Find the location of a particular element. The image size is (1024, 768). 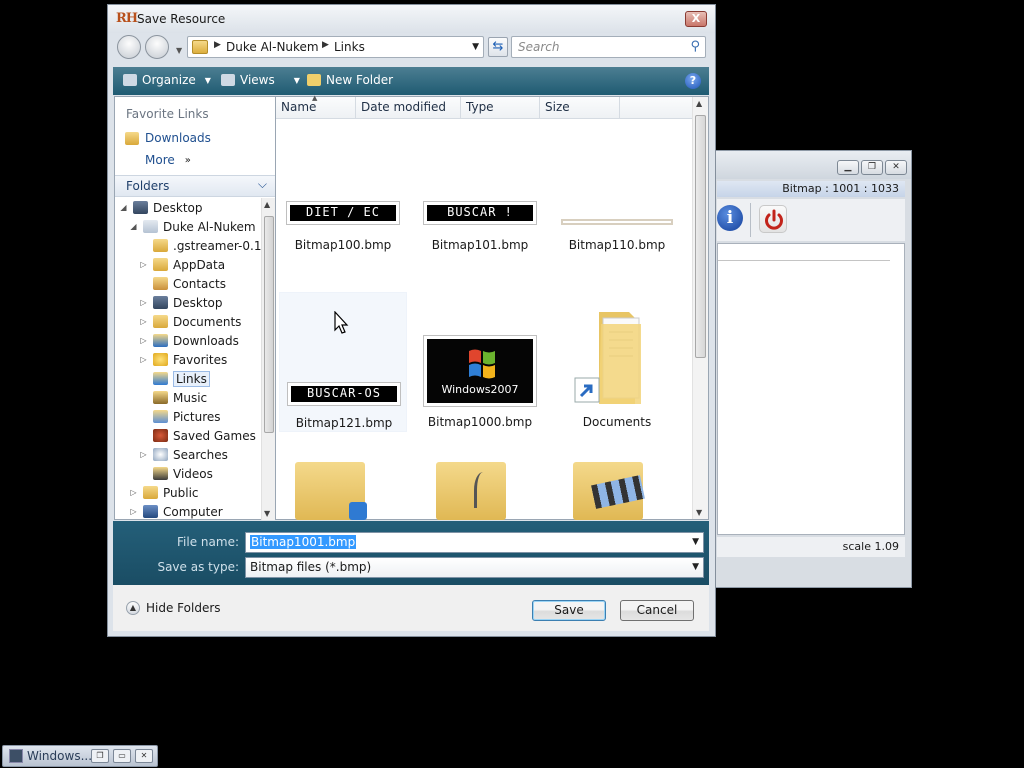

search-icon: ⚲ is located at coordinates (695, 46).